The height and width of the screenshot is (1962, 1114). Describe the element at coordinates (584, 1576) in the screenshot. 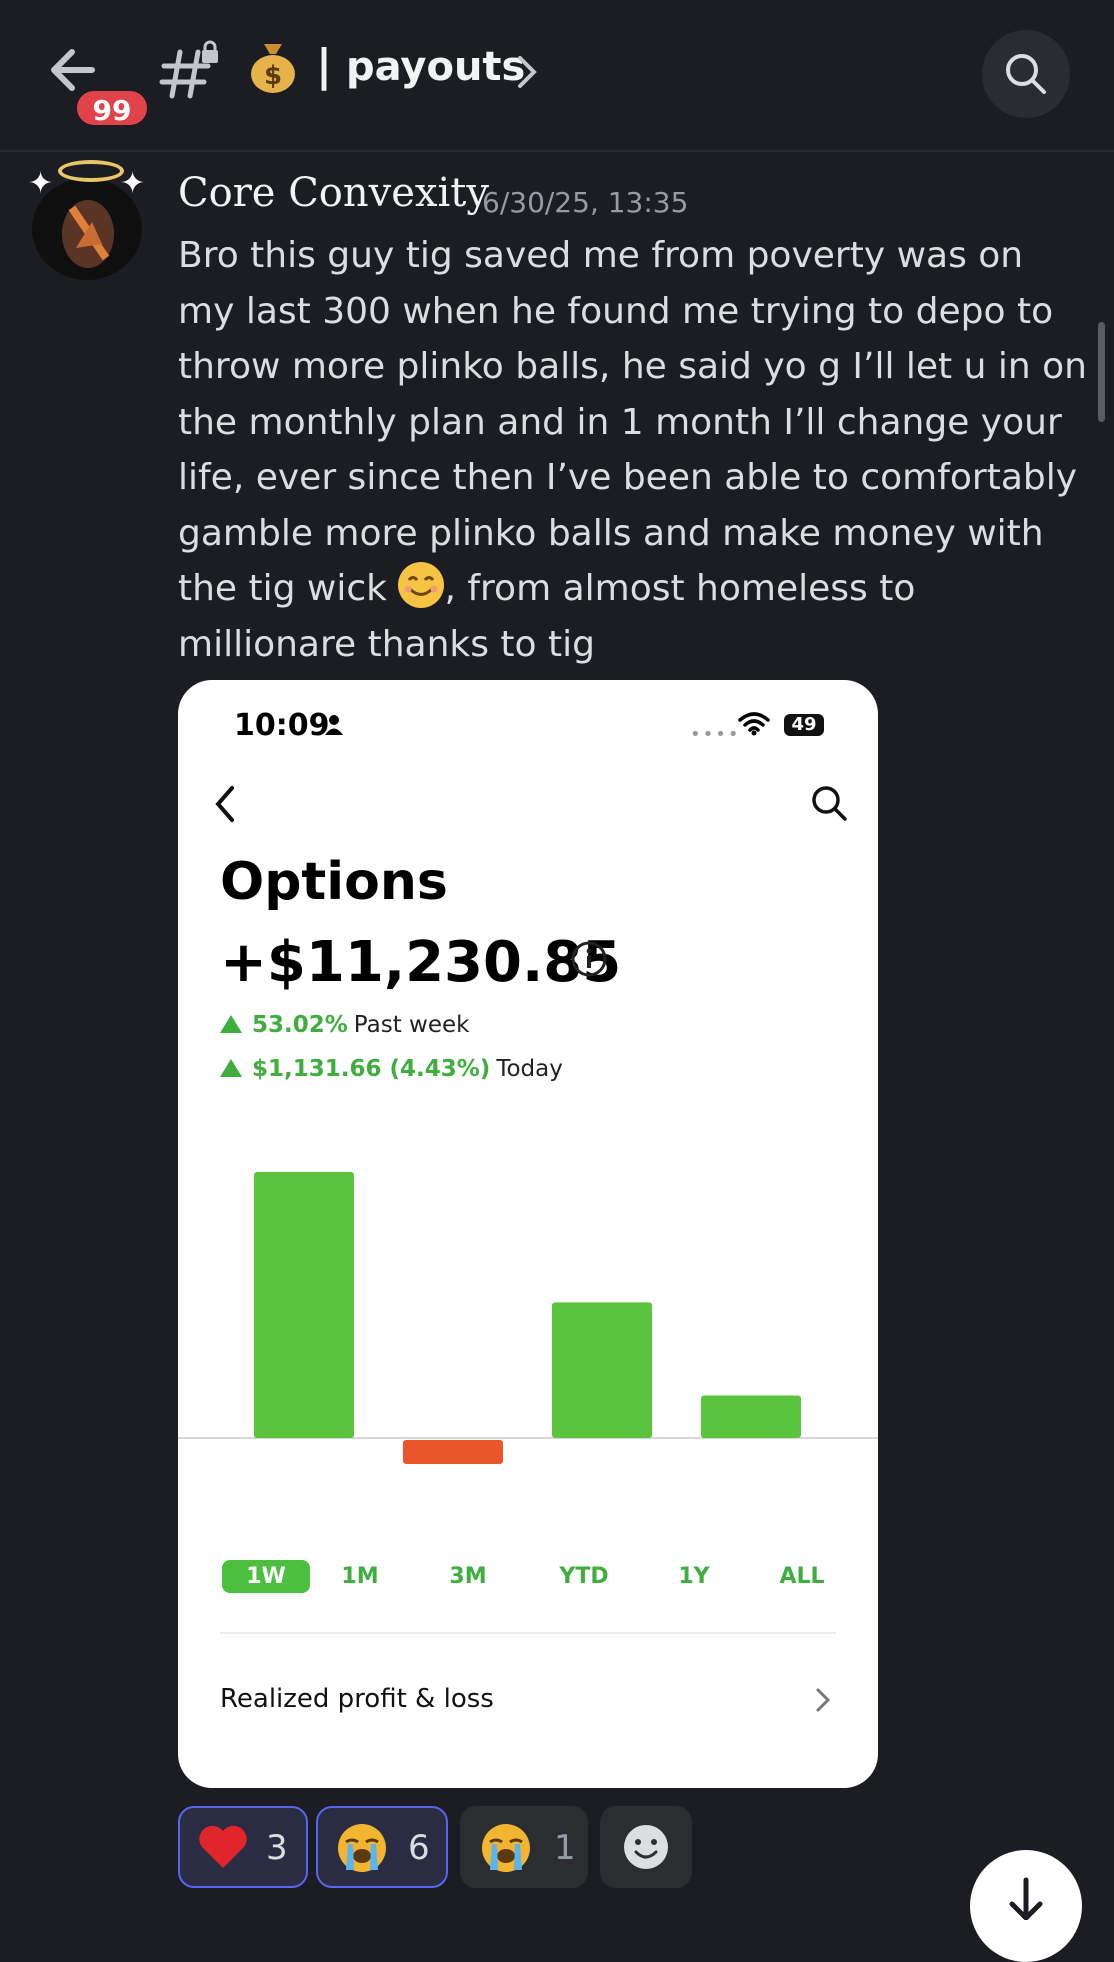

I see `timeframe-ytd: YTD` at that location.